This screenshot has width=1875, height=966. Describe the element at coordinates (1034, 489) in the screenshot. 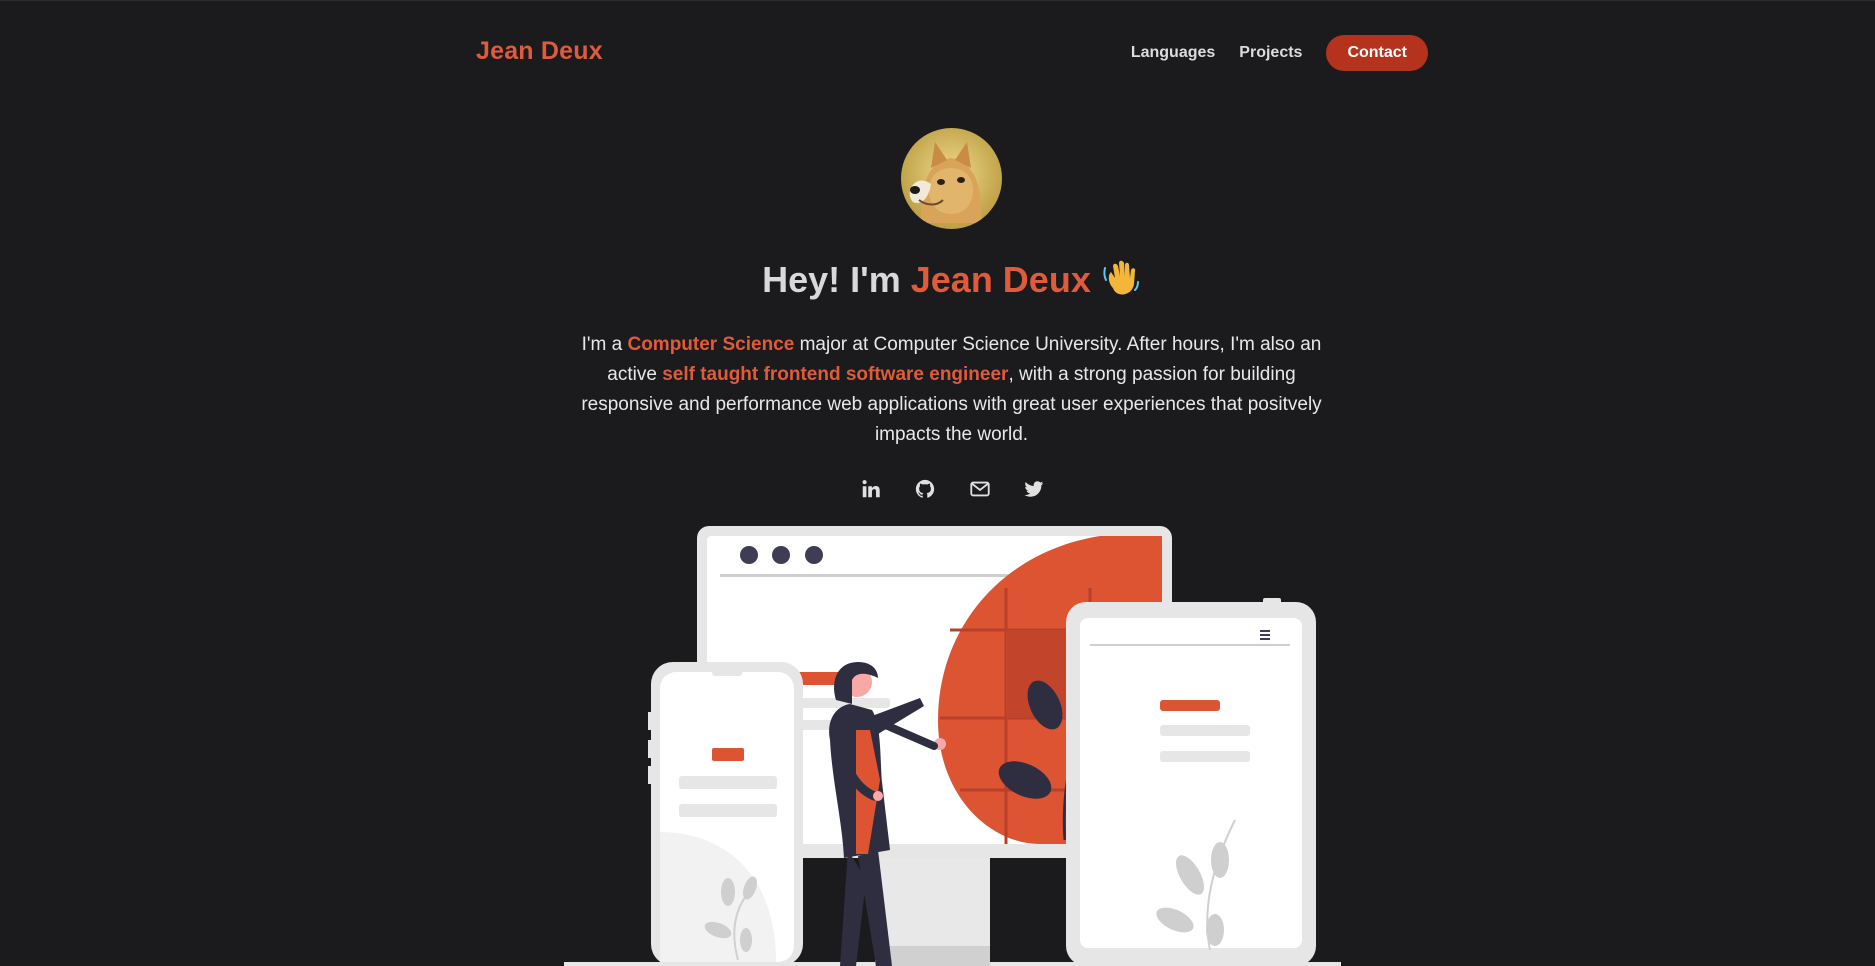

I see `twitter-icon` at that location.